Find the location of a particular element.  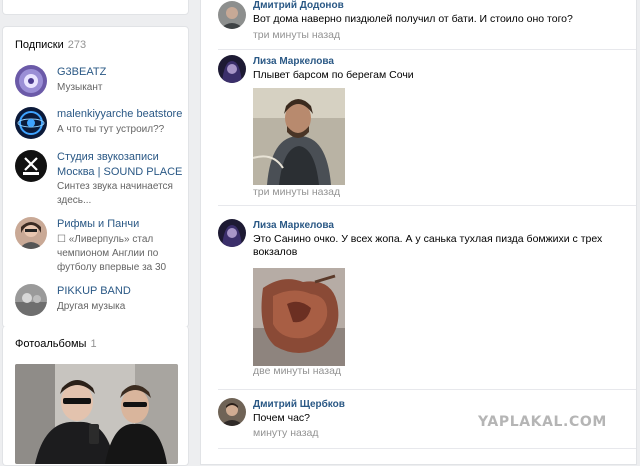

subscription-name: G3BEATZ is located at coordinates (121, 72).